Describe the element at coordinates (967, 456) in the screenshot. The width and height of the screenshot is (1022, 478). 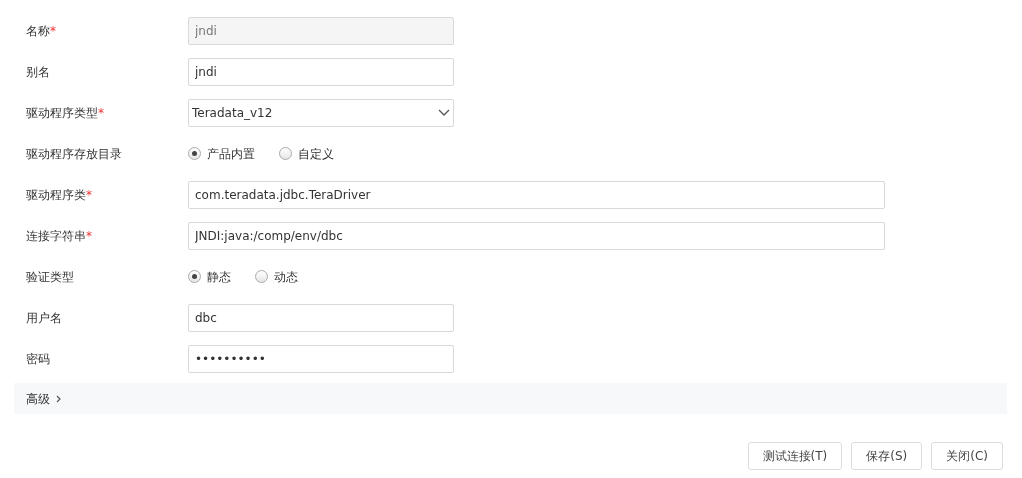
I see `dialog-button: 关闭(C)` at that location.